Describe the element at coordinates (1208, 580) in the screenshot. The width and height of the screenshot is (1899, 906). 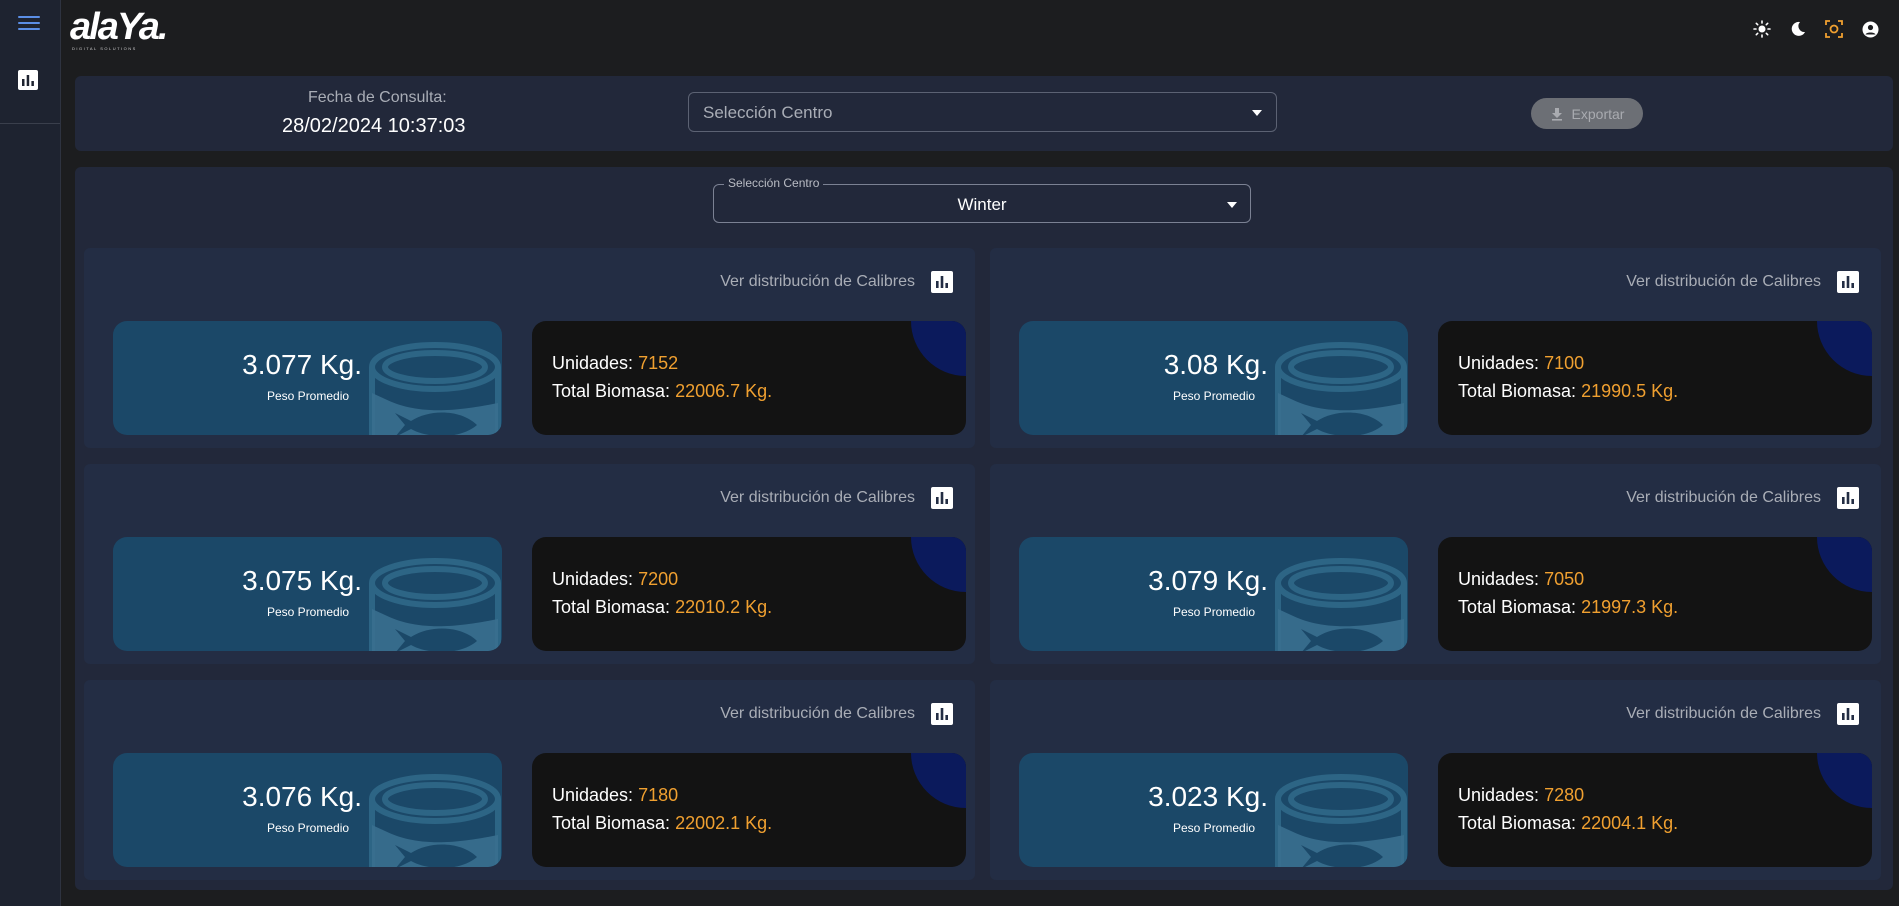
I see `peso-promedio-value: 3.079 Kg.` at that location.